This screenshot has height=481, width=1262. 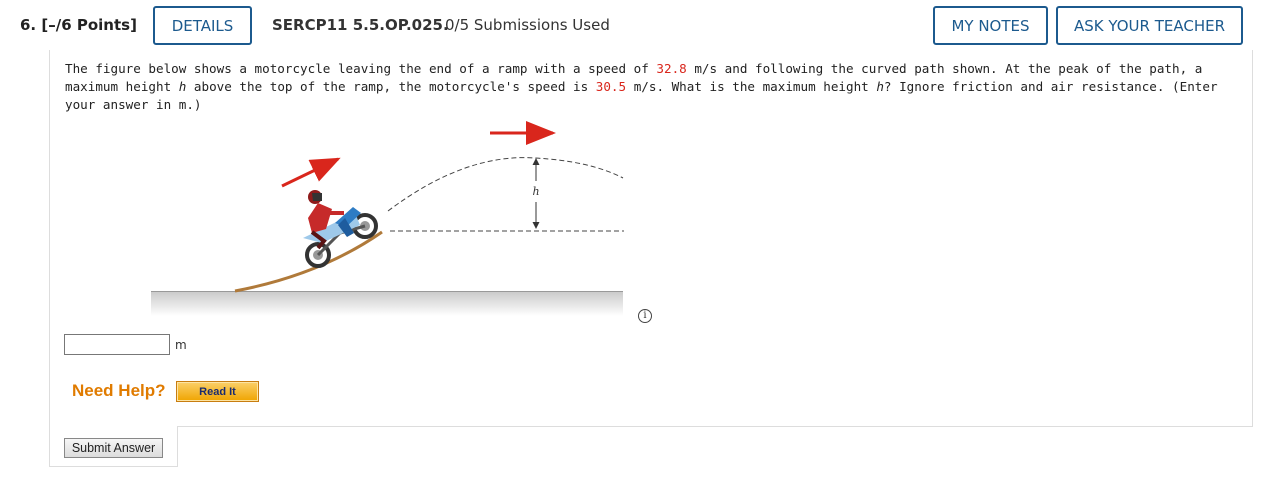 What do you see at coordinates (387, 303) in the screenshot?
I see `ground` at bounding box center [387, 303].